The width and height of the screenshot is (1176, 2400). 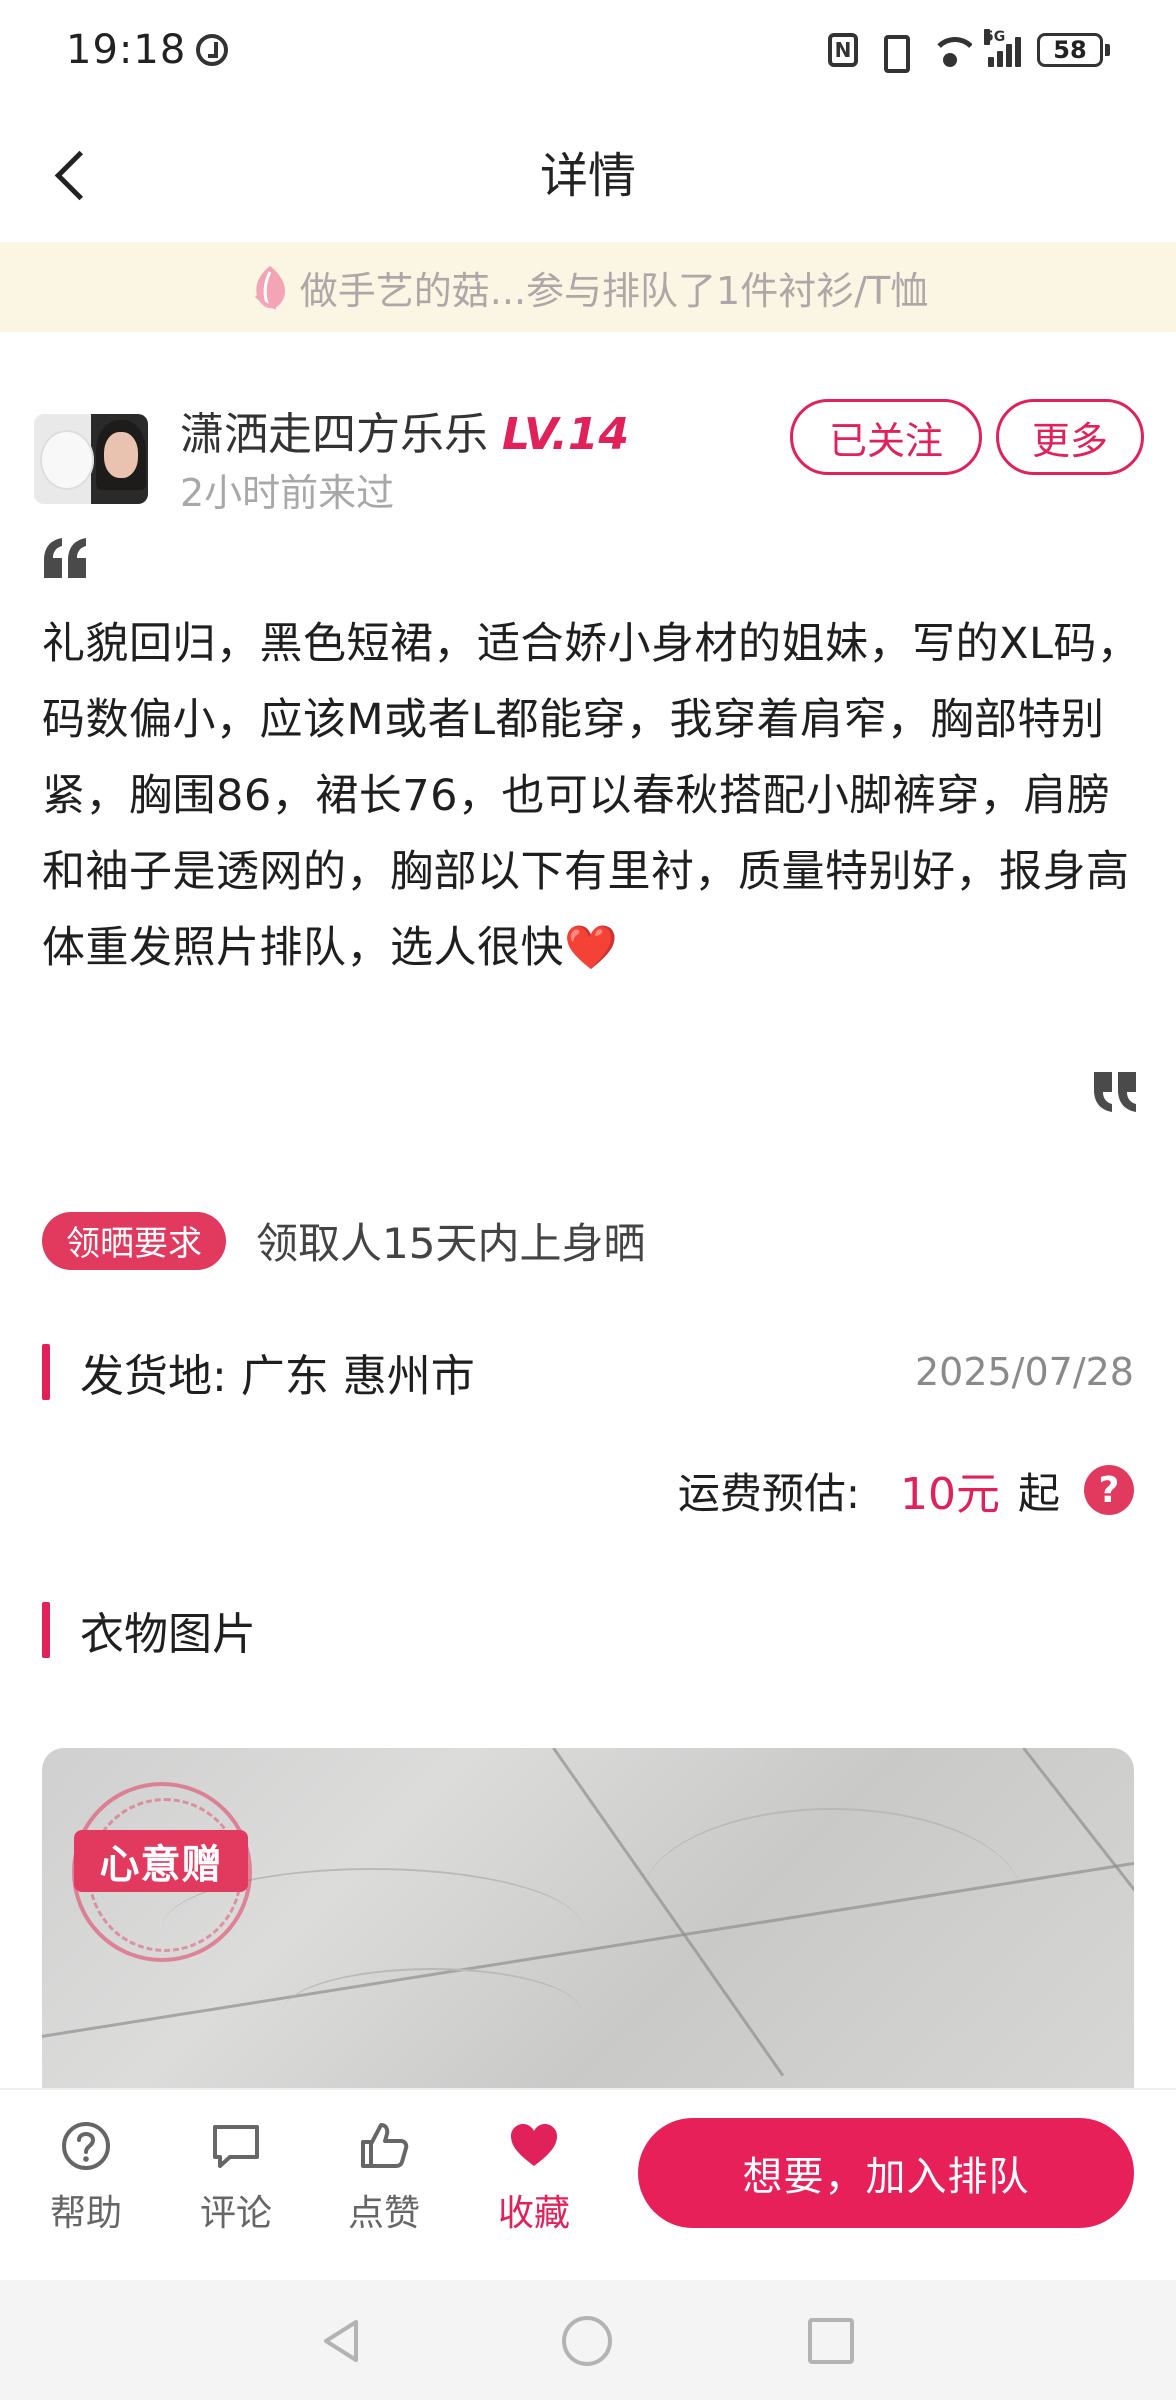 What do you see at coordinates (1002, 48) in the screenshot?
I see `cellular-signal-icon: 5G` at bounding box center [1002, 48].